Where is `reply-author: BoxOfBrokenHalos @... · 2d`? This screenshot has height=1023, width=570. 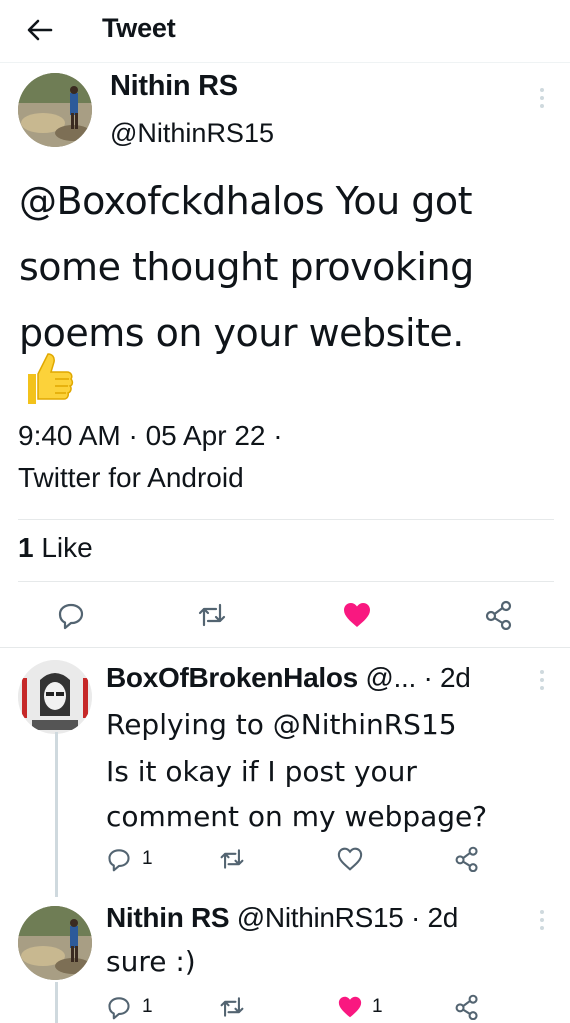
reply-author: BoxOfBrokenHalos @... · 2d is located at coordinates (288, 678).